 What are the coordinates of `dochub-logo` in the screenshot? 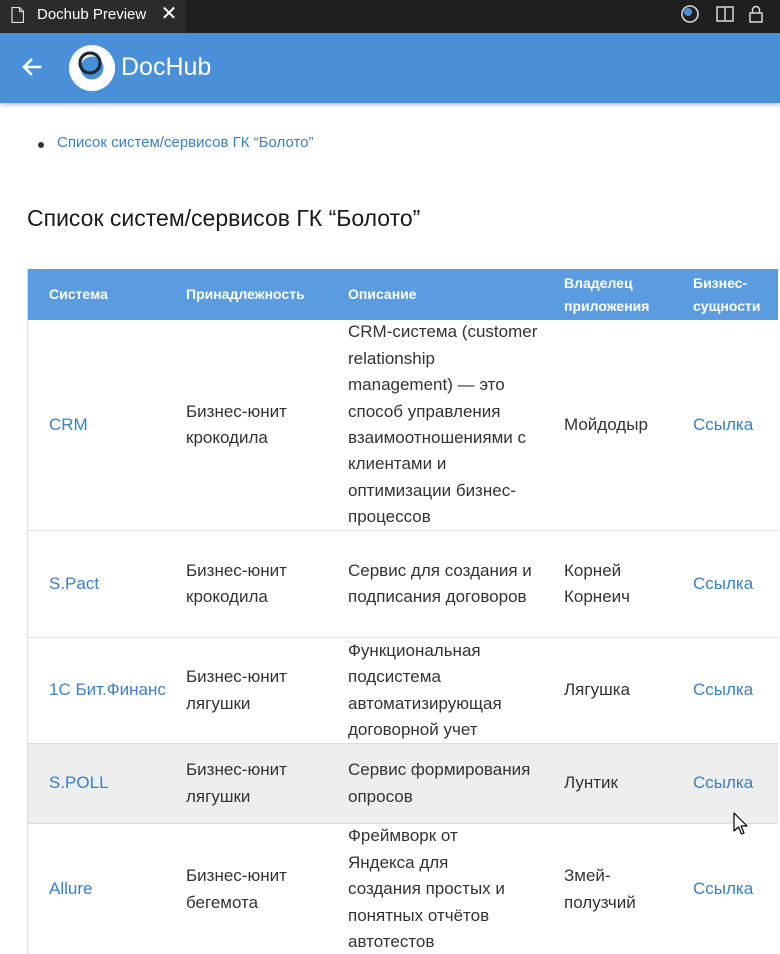 It's located at (92, 68).